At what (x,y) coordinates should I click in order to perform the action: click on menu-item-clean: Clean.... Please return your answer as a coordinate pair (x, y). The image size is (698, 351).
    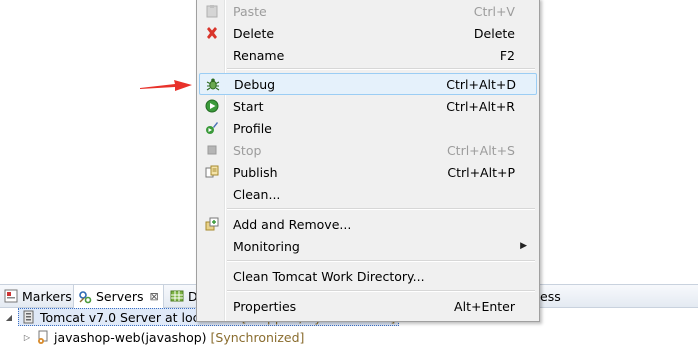
    Looking at the image, I should click on (367, 194).